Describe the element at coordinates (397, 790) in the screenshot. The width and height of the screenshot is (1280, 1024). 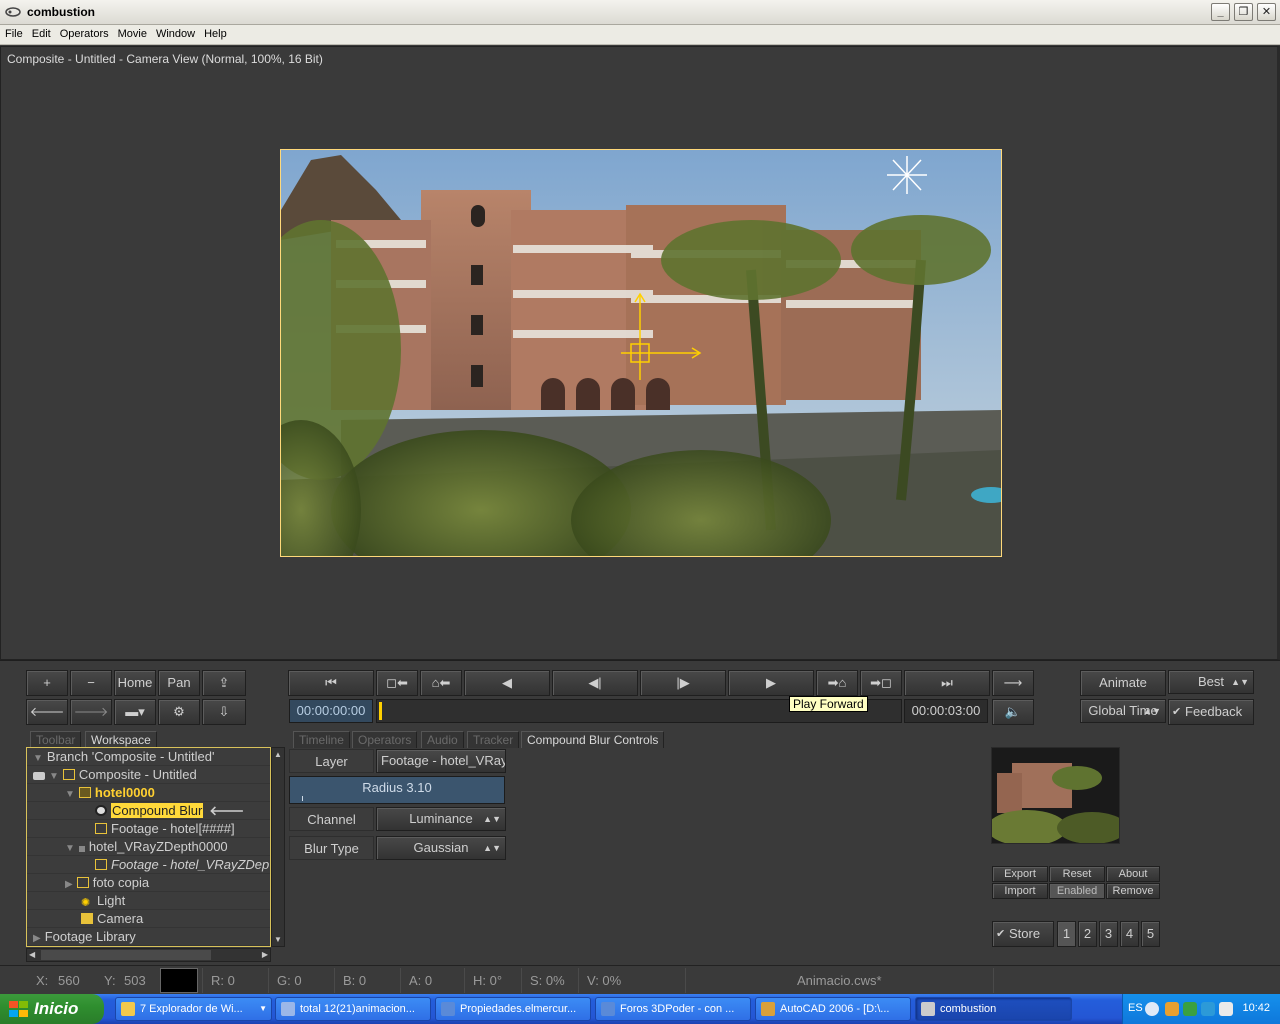
I see `radius-slider: Radius 3.10` at that location.